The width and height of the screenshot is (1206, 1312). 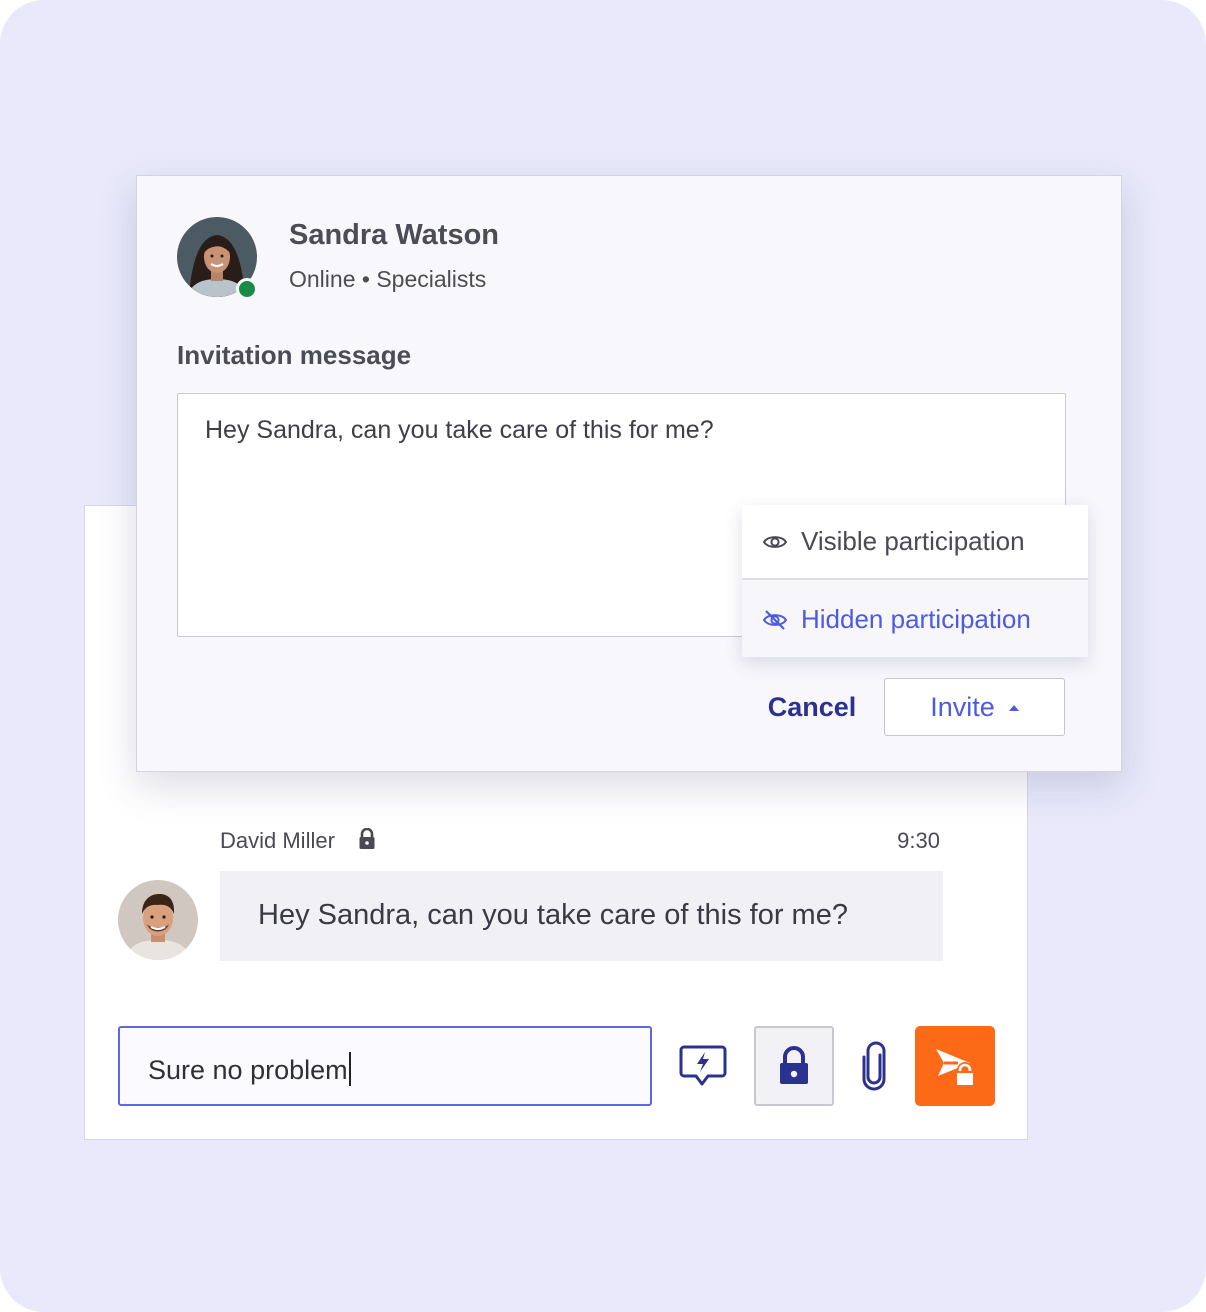 What do you see at coordinates (294, 355) in the screenshot?
I see `invitation-message-label: Invitation message` at bounding box center [294, 355].